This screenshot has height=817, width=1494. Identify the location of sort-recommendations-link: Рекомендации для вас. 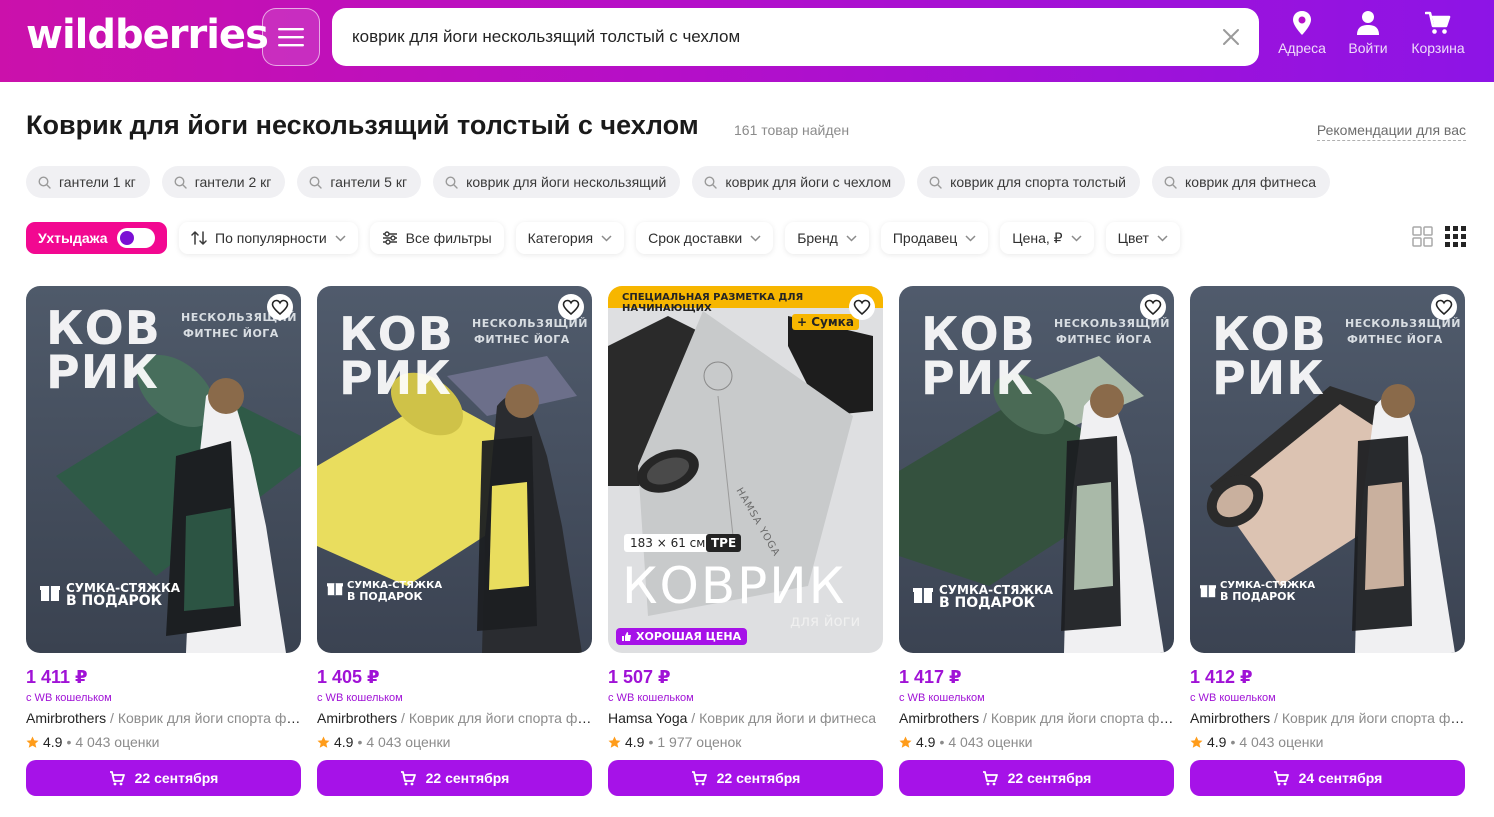
(1391, 131).